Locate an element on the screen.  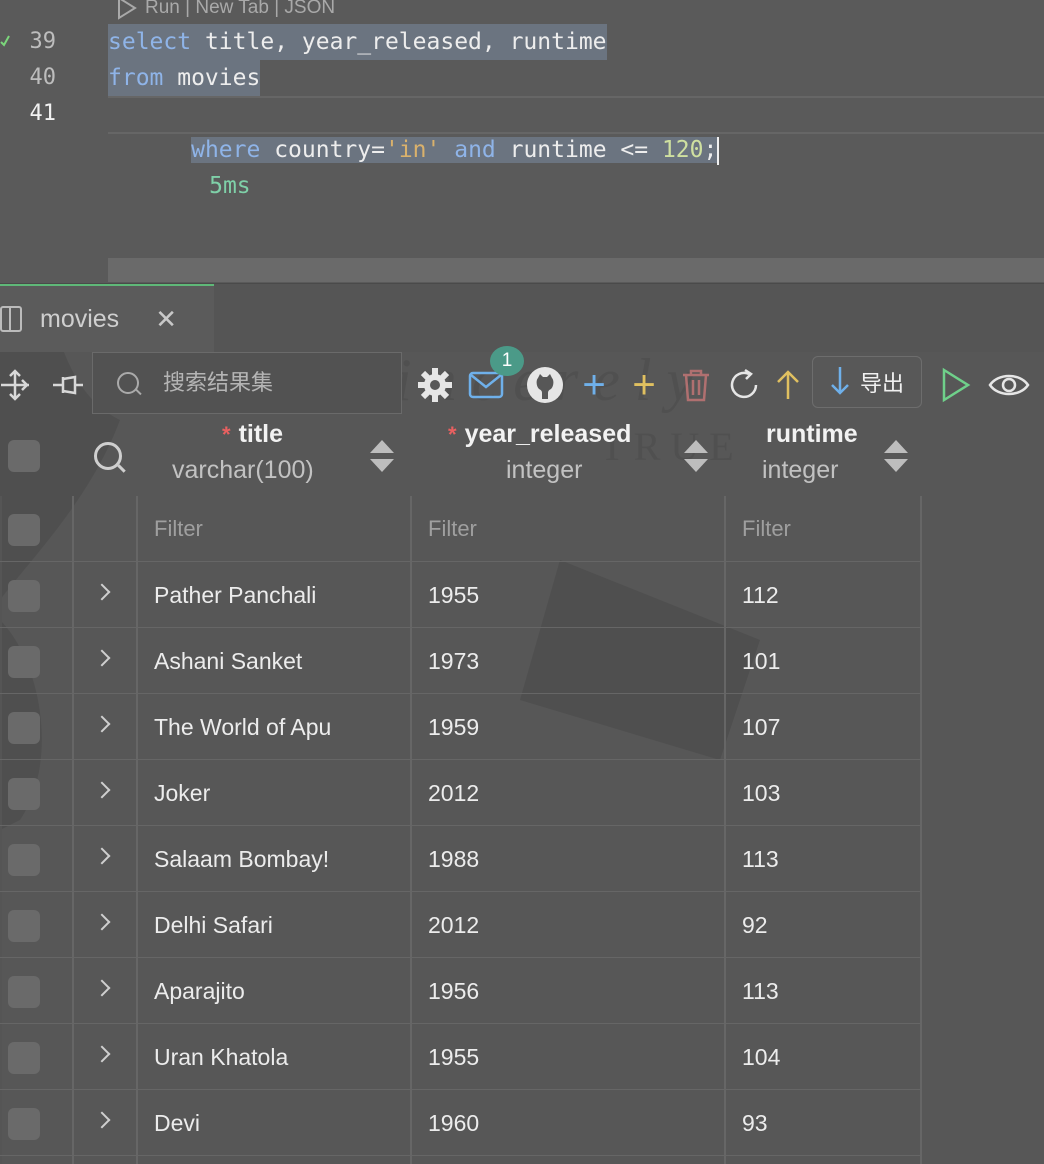
cell-title: Salaam Bombay! is located at coordinates (241, 859).